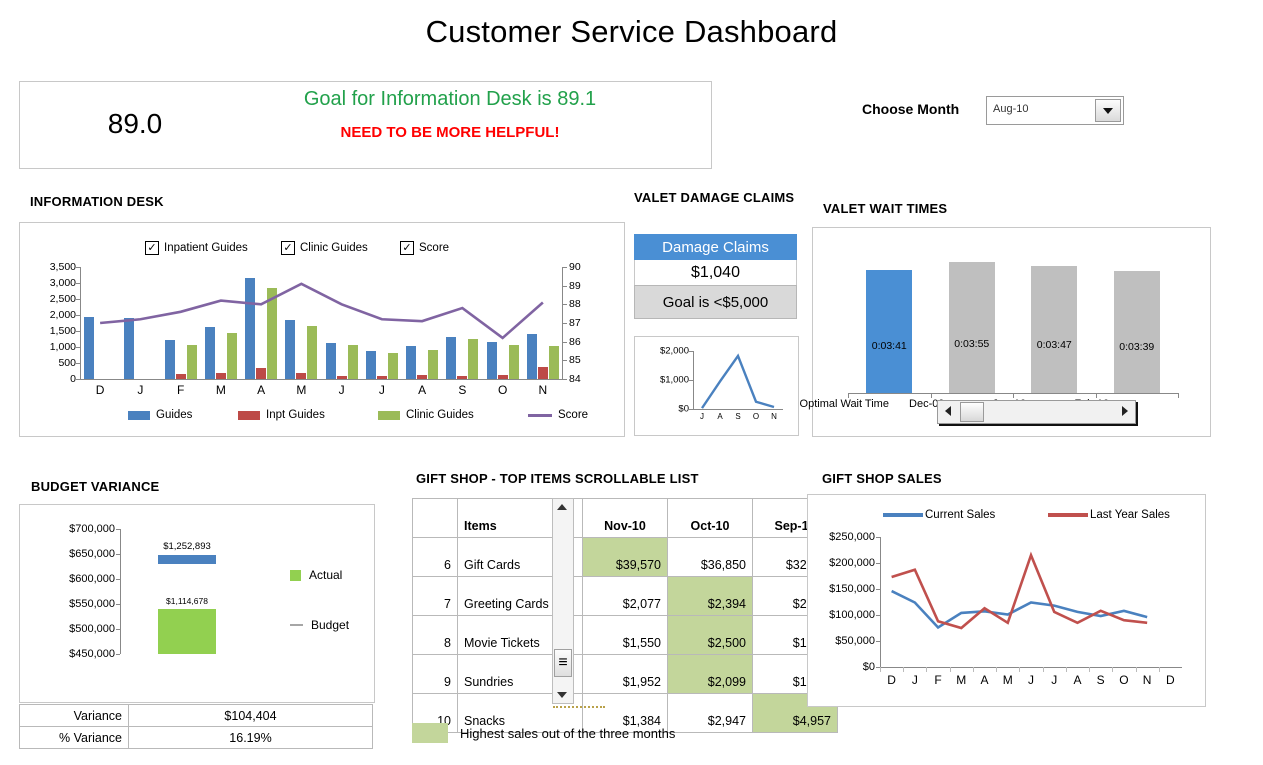 The height and width of the screenshot is (765, 1263). Describe the element at coordinates (562, 695) in the screenshot. I see `triangle-down-icon` at that location.